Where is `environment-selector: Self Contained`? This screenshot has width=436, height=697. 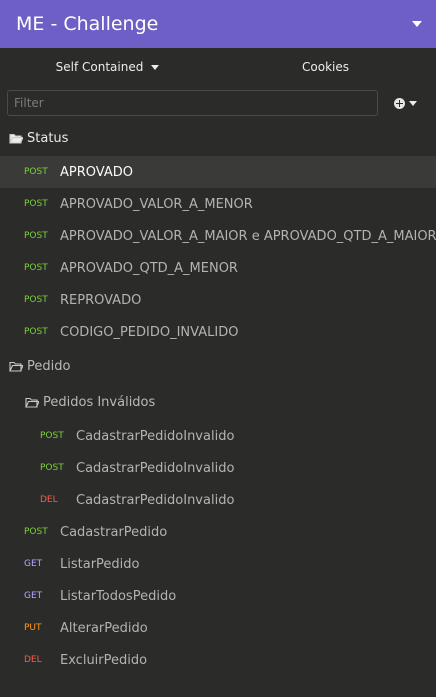 environment-selector: Self Contained is located at coordinates (107, 67).